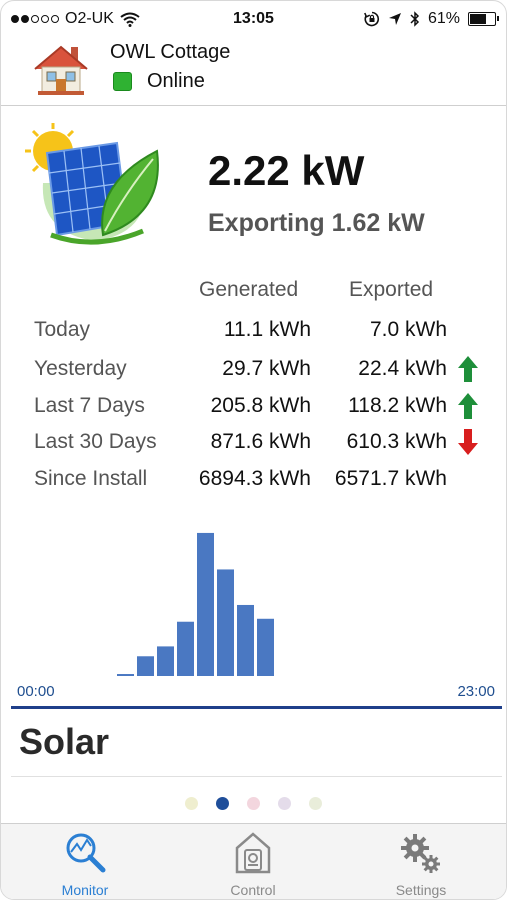 This screenshot has height=900, width=507. I want to click on tab-label: Monitor, so click(85, 890).